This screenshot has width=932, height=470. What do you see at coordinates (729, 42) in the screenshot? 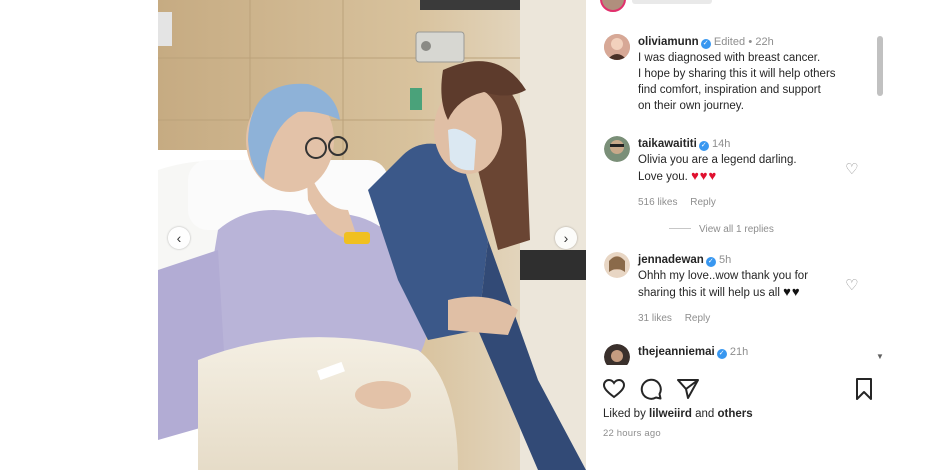
I see `edited-label: Edited` at bounding box center [729, 42].